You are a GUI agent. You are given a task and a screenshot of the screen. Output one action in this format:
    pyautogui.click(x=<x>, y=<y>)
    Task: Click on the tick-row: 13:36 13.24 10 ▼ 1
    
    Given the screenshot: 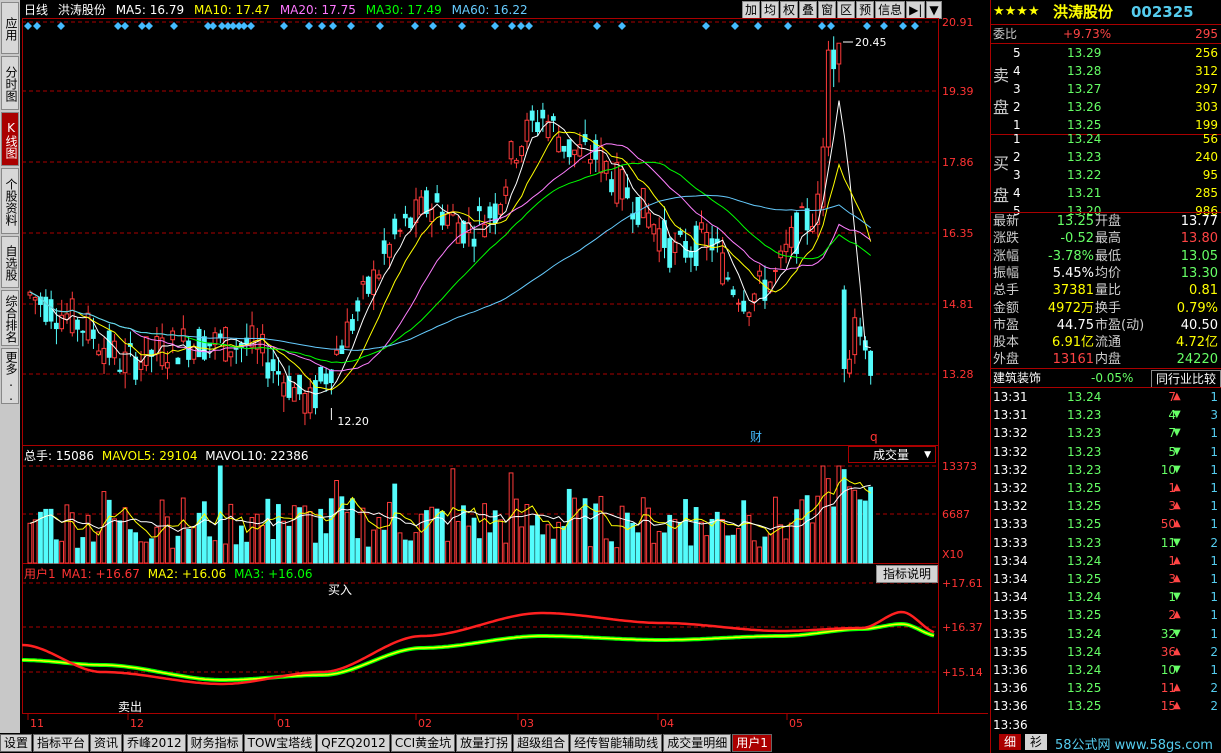 What is the action you would take?
    pyautogui.click(x=1106, y=670)
    